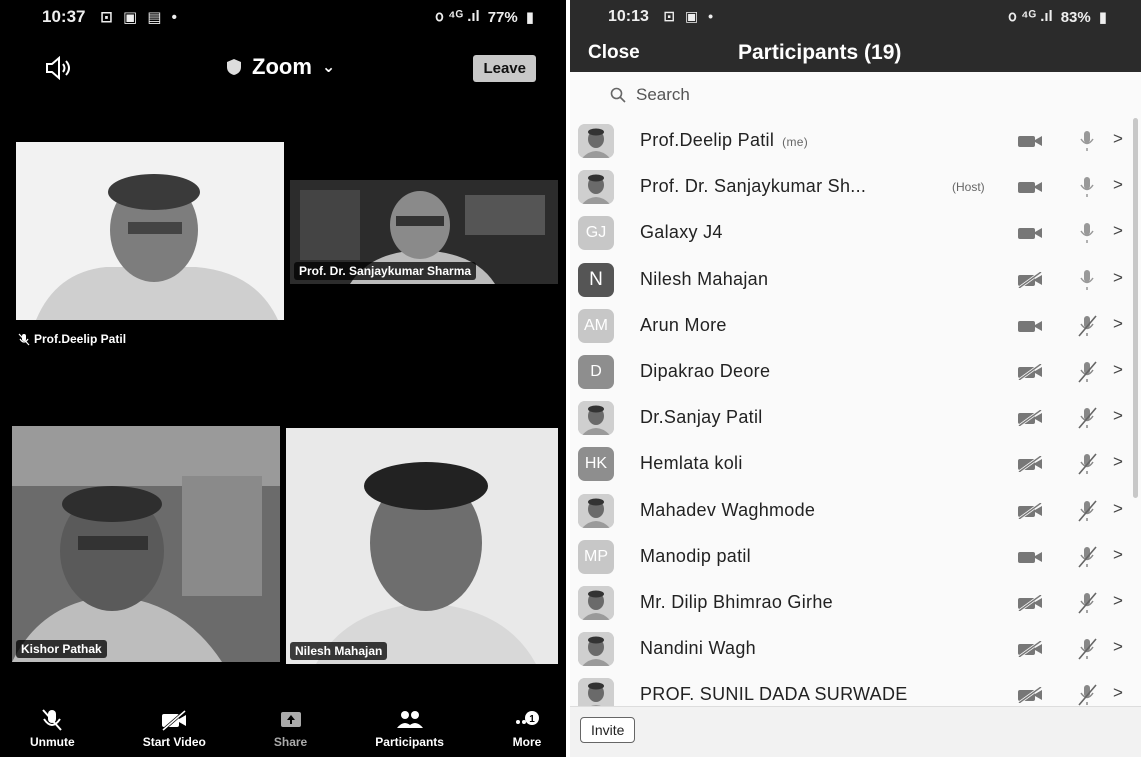 The height and width of the screenshot is (757, 1141). I want to click on share-label: Share, so click(290, 742).